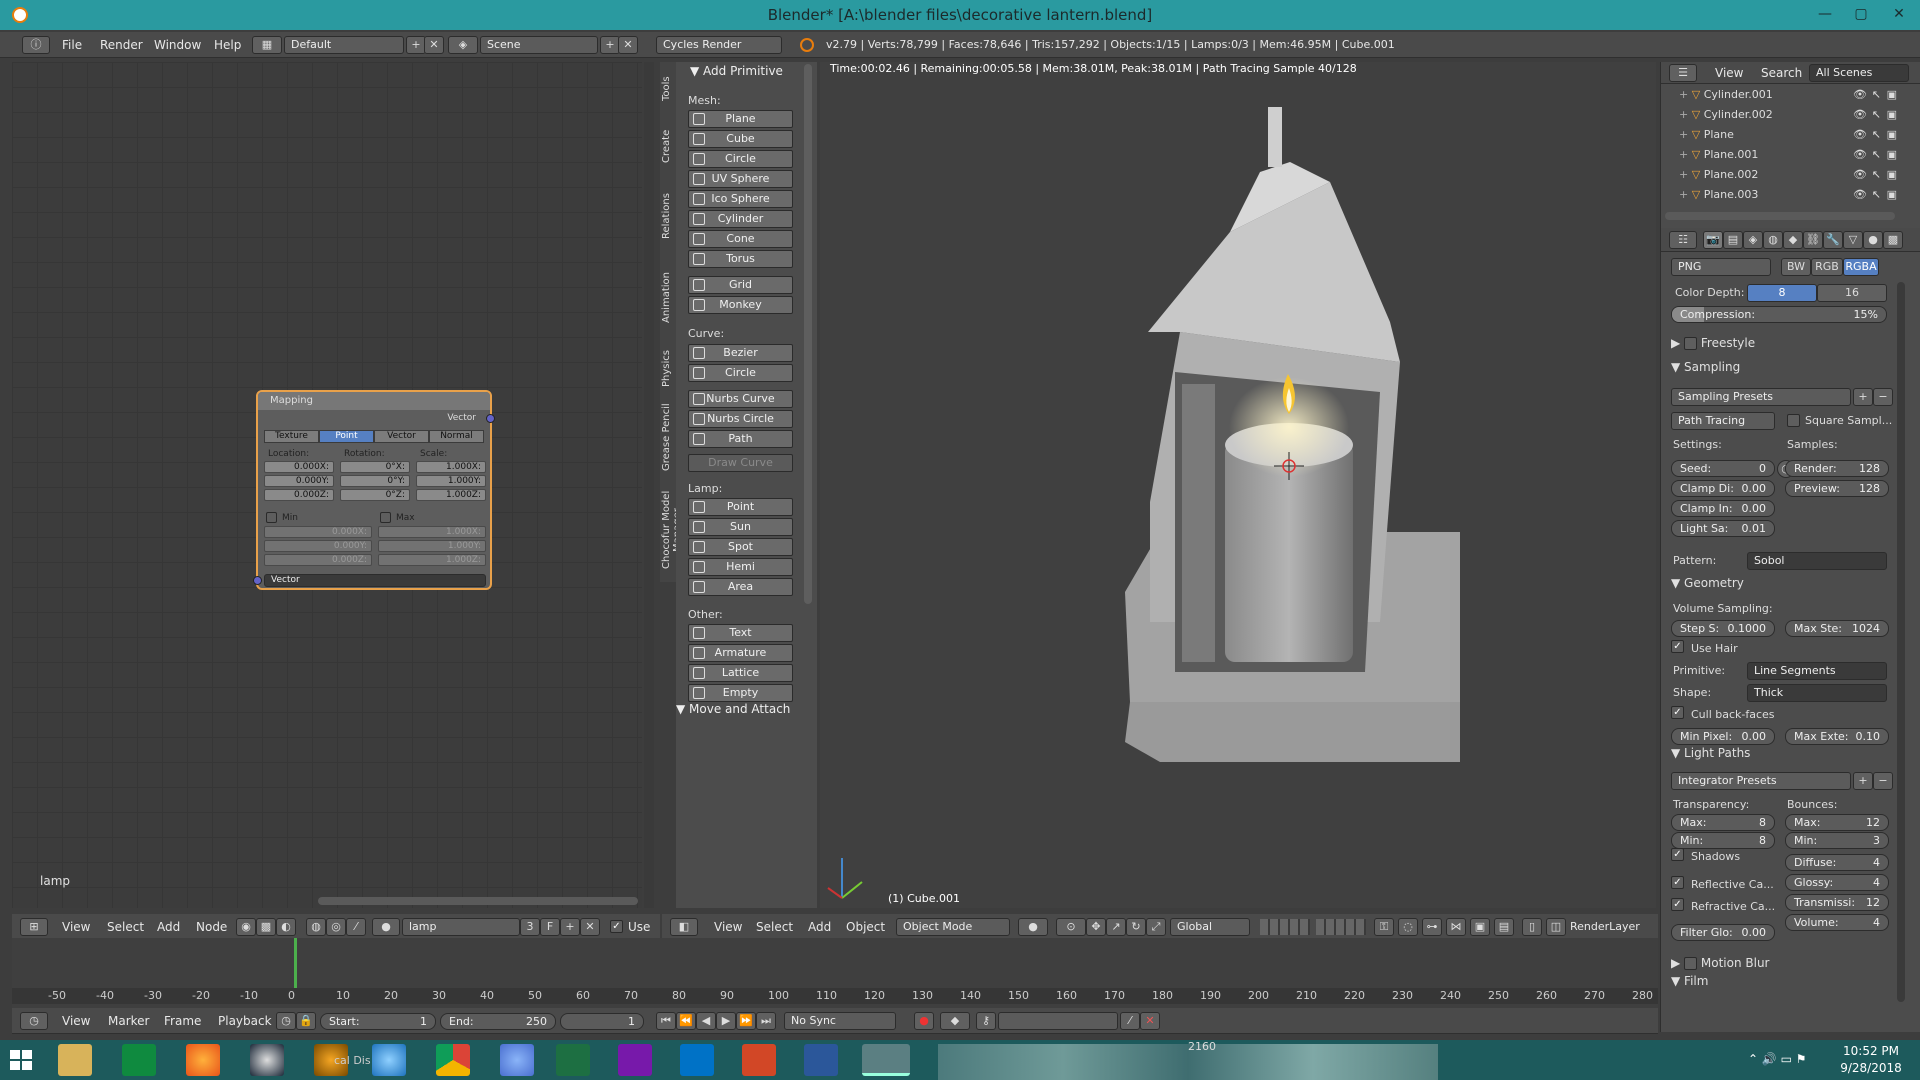 The width and height of the screenshot is (1920, 1080). Describe the element at coordinates (953, 927) in the screenshot. I see `mode-dropdown: Object Mode` at that location.